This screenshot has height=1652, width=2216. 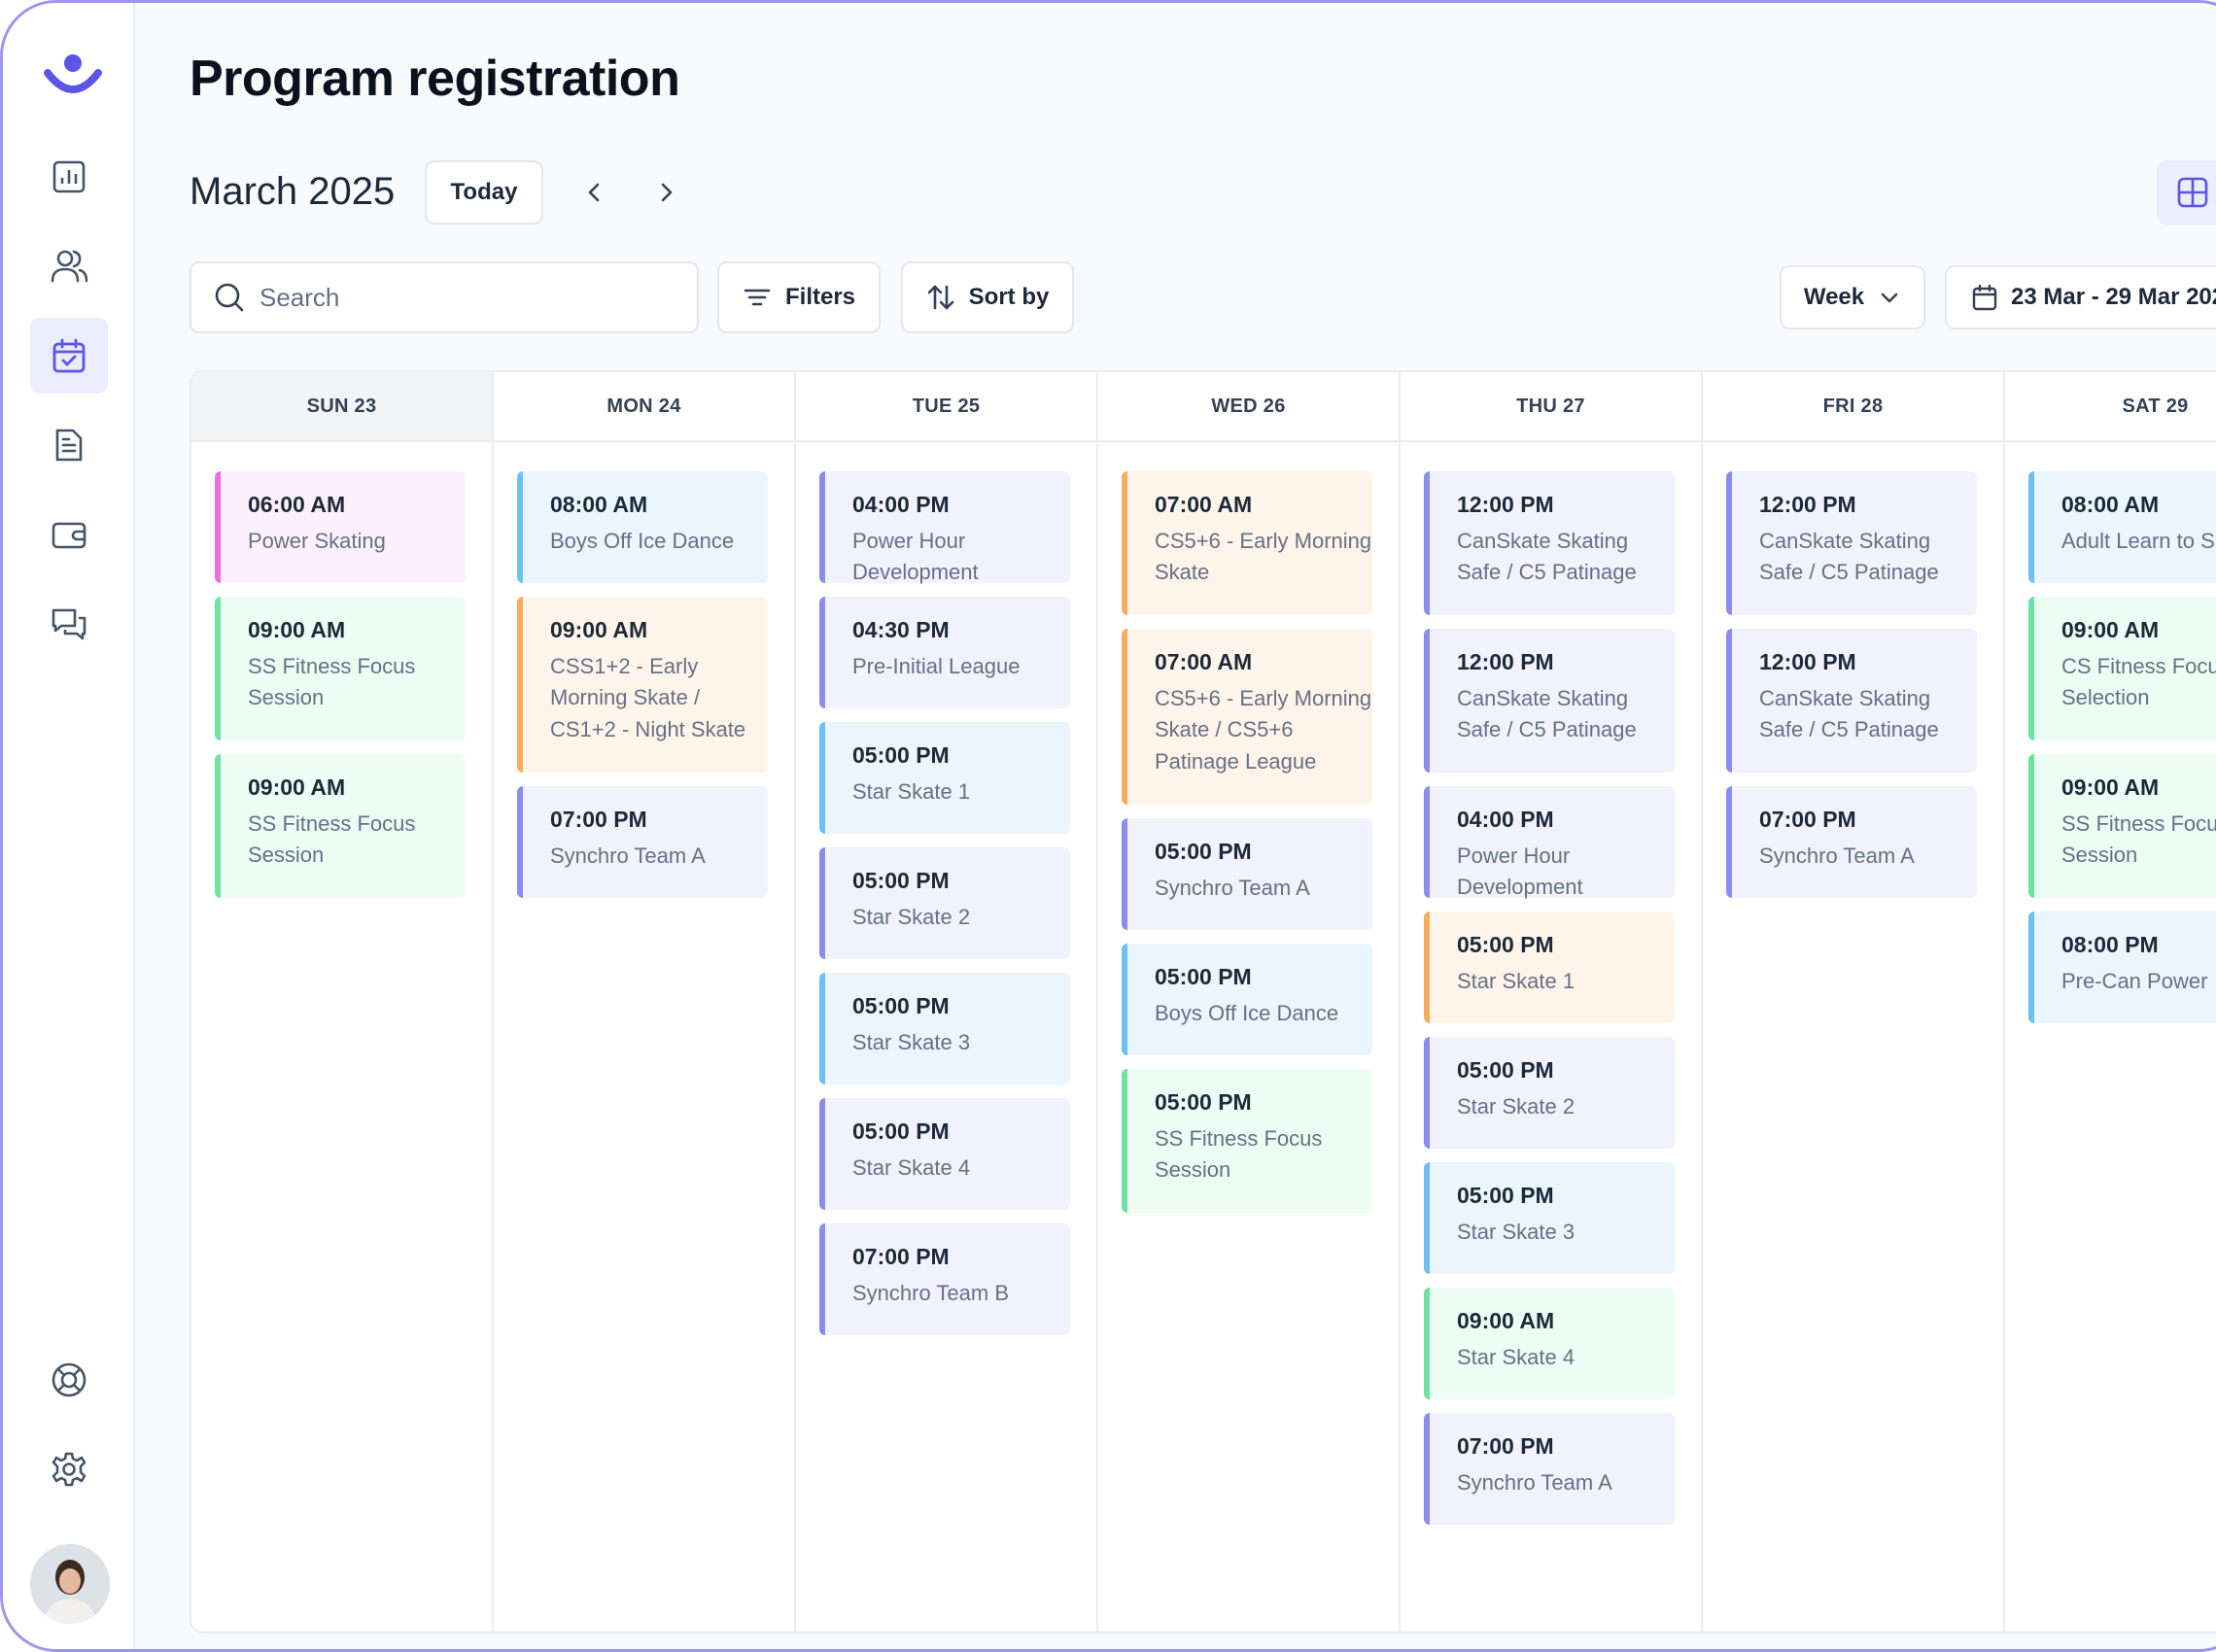 I want to click on event-time: 04:00 PM, so click(x=1505, y=820).